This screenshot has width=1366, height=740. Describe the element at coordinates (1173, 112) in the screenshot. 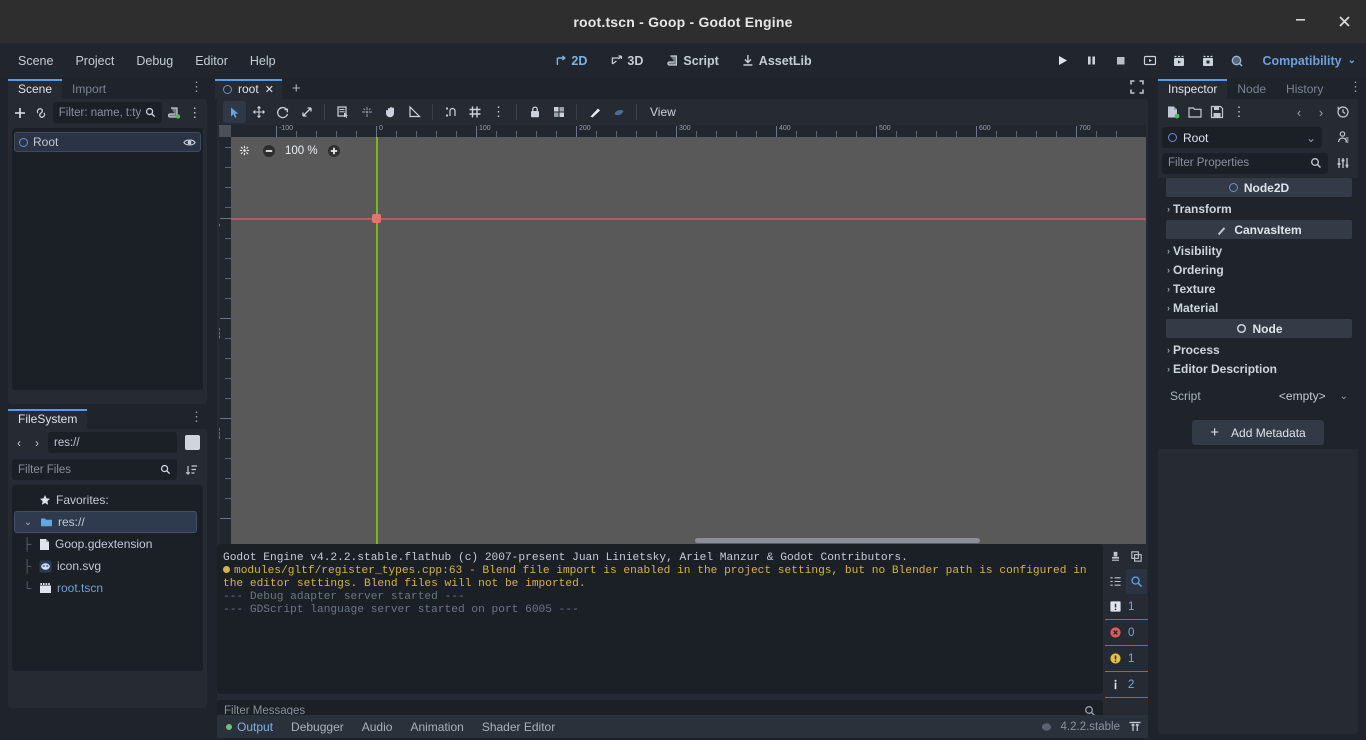

I see `new-resource-icon` at that location.